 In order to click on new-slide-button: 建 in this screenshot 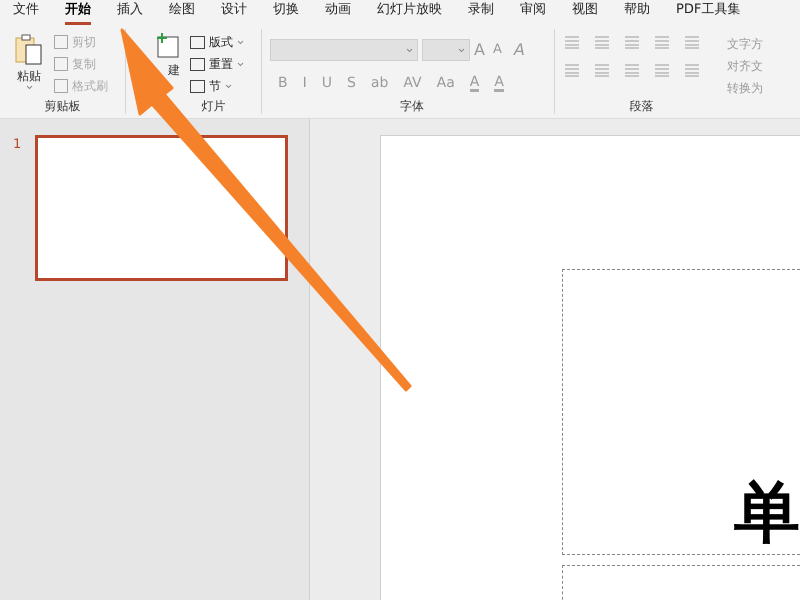, I will do `click(174, 70)`.